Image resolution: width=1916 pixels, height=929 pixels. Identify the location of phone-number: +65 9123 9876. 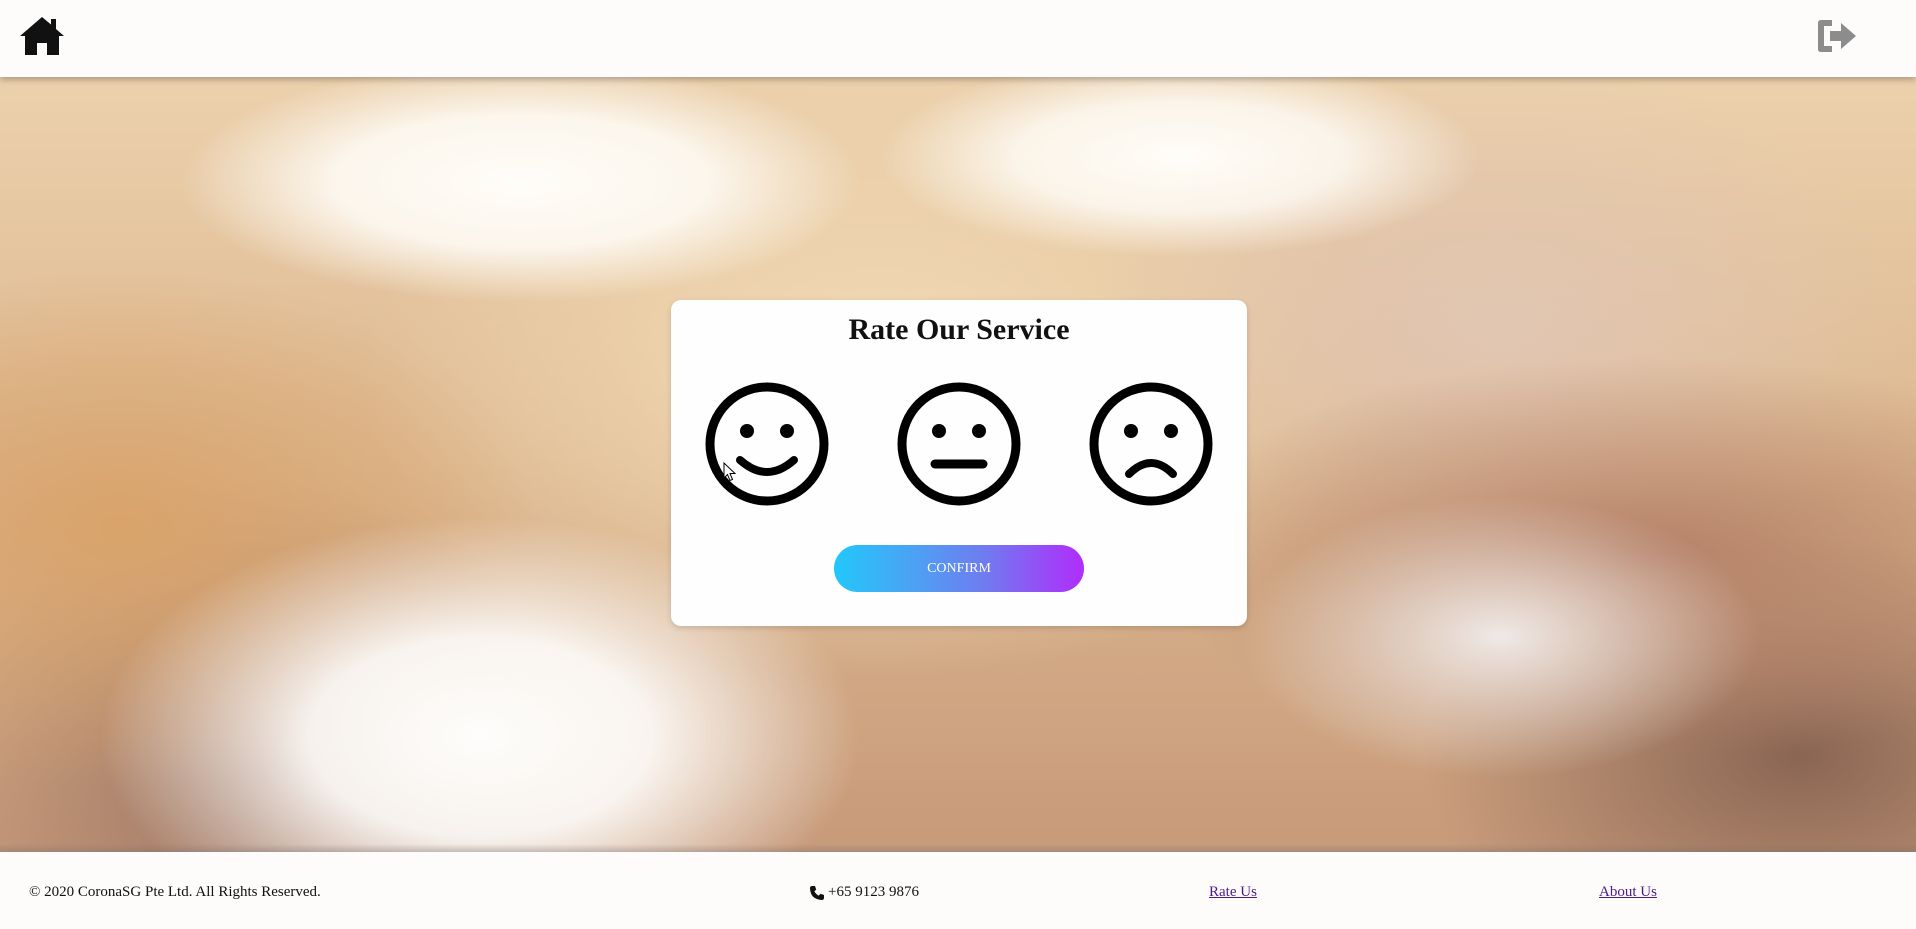
(873, 892).